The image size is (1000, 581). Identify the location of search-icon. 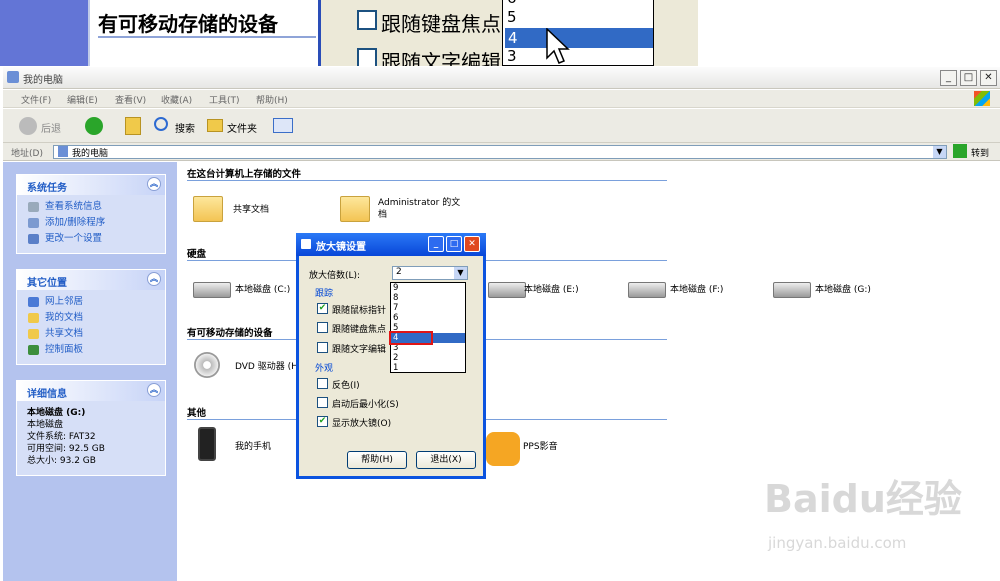
(161, 124).